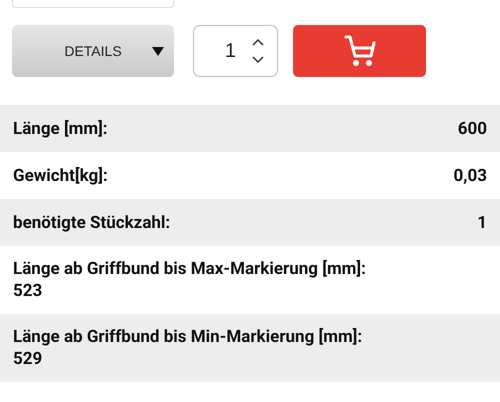  Describe the element at coordinates (91, 222) in the screenshot. I see `spec-label: benötigte Stückzahl:` at that location.